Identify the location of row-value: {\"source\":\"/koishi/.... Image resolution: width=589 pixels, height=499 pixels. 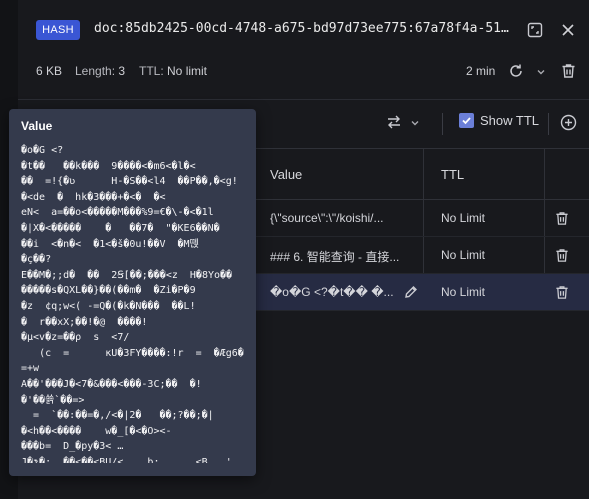
(327, 218).